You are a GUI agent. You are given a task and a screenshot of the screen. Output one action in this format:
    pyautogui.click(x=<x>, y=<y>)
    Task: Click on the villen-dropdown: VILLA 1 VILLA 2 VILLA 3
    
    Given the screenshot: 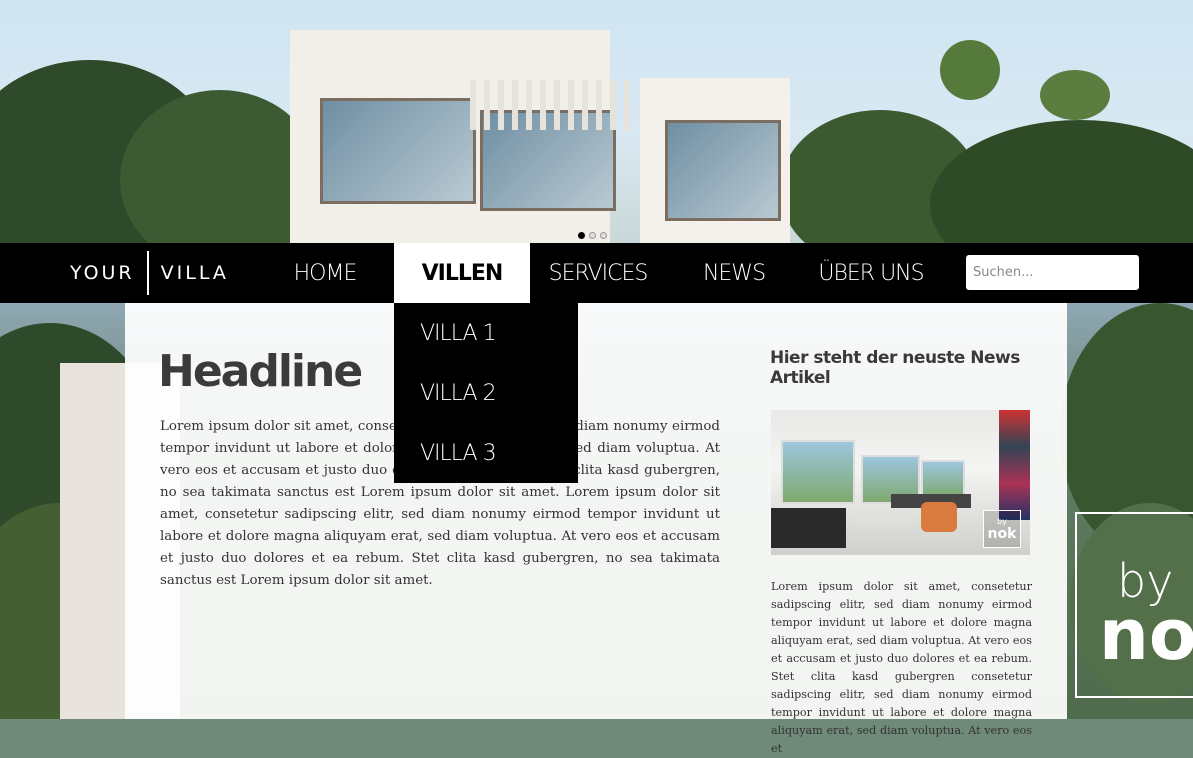 What is the action you would take?
    pyautogui.click(x=486, y=393)
    